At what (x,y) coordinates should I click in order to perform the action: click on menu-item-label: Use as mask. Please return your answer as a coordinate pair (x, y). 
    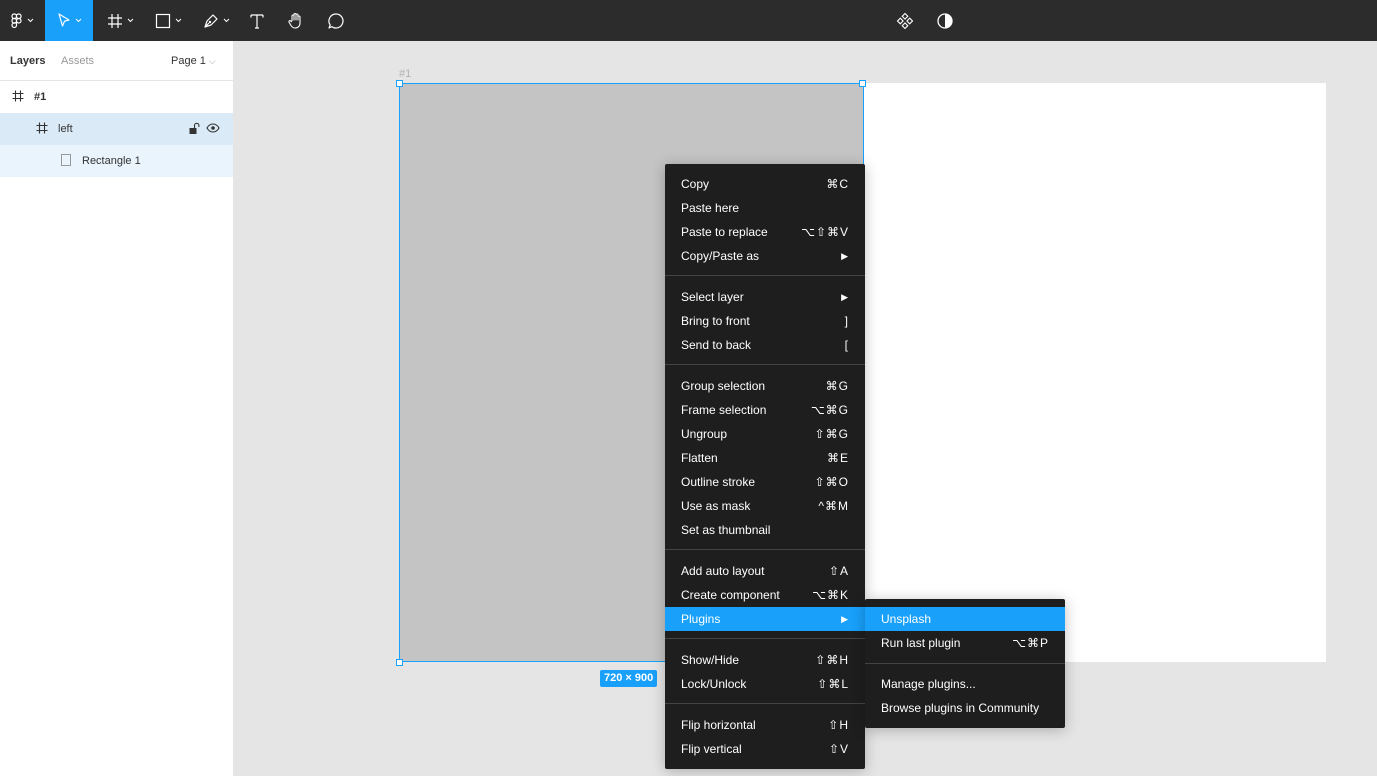
    Looking at the image, I should click on (716, 506).